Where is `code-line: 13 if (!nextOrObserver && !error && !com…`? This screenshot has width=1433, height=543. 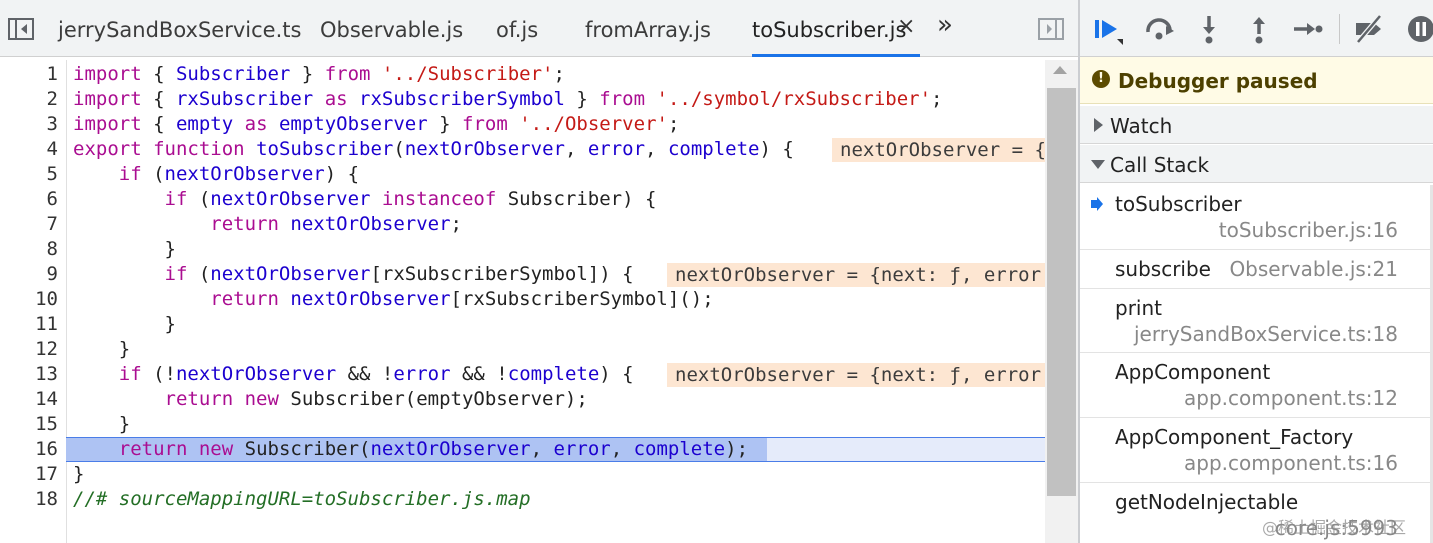
code-line: 13 if (!nextOrObserver && !error && !com… is located at coordinates (522, 374).